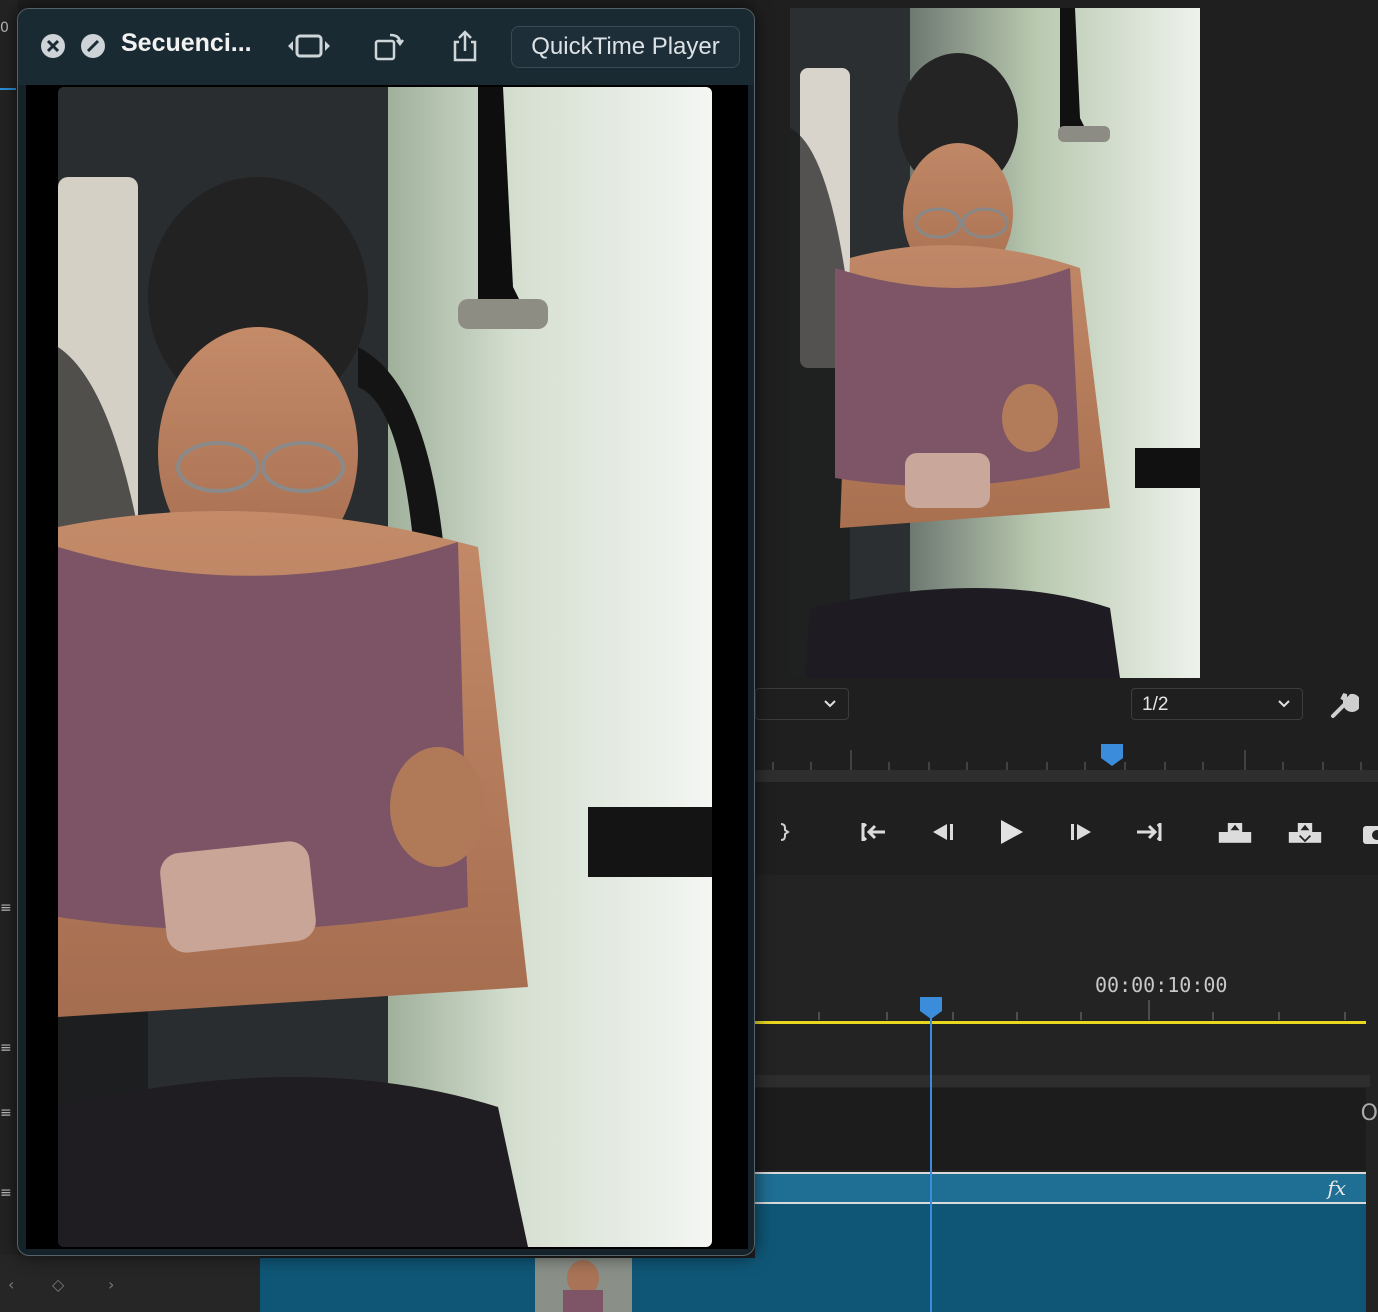 Image resolution: width=1378 pixels, height=1312 pixels. I want to click on go-to-out-button, so click(1151, 832).